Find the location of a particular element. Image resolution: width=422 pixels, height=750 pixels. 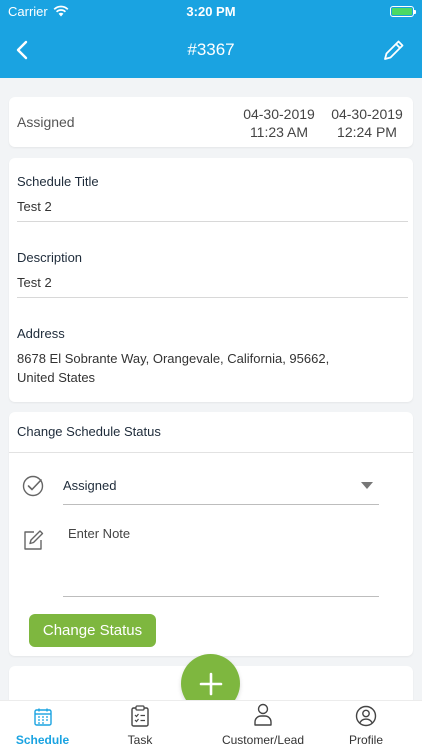

plus-icon is located at coordinates (210, 683).